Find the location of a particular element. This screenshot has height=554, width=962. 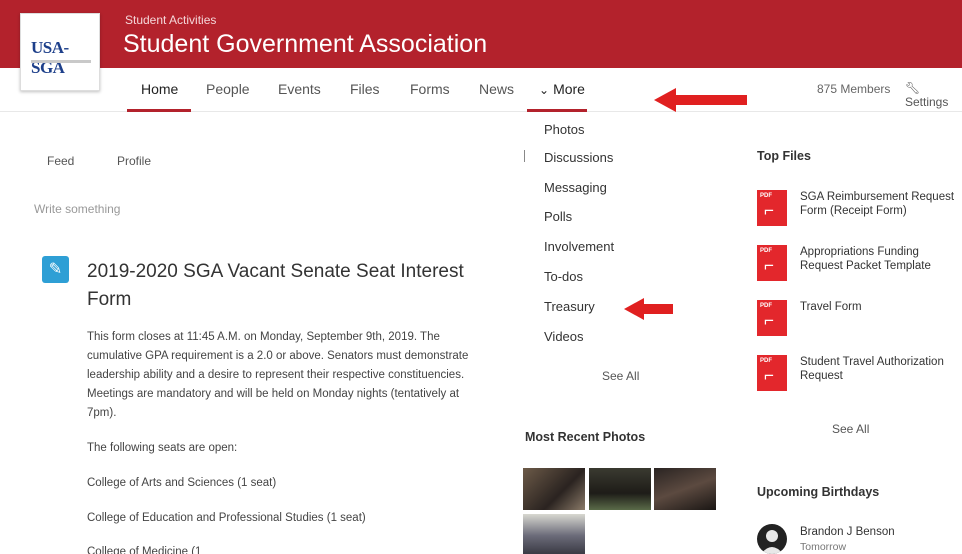

menu-item-todos: To-dos is located at coordinates (563, 276).